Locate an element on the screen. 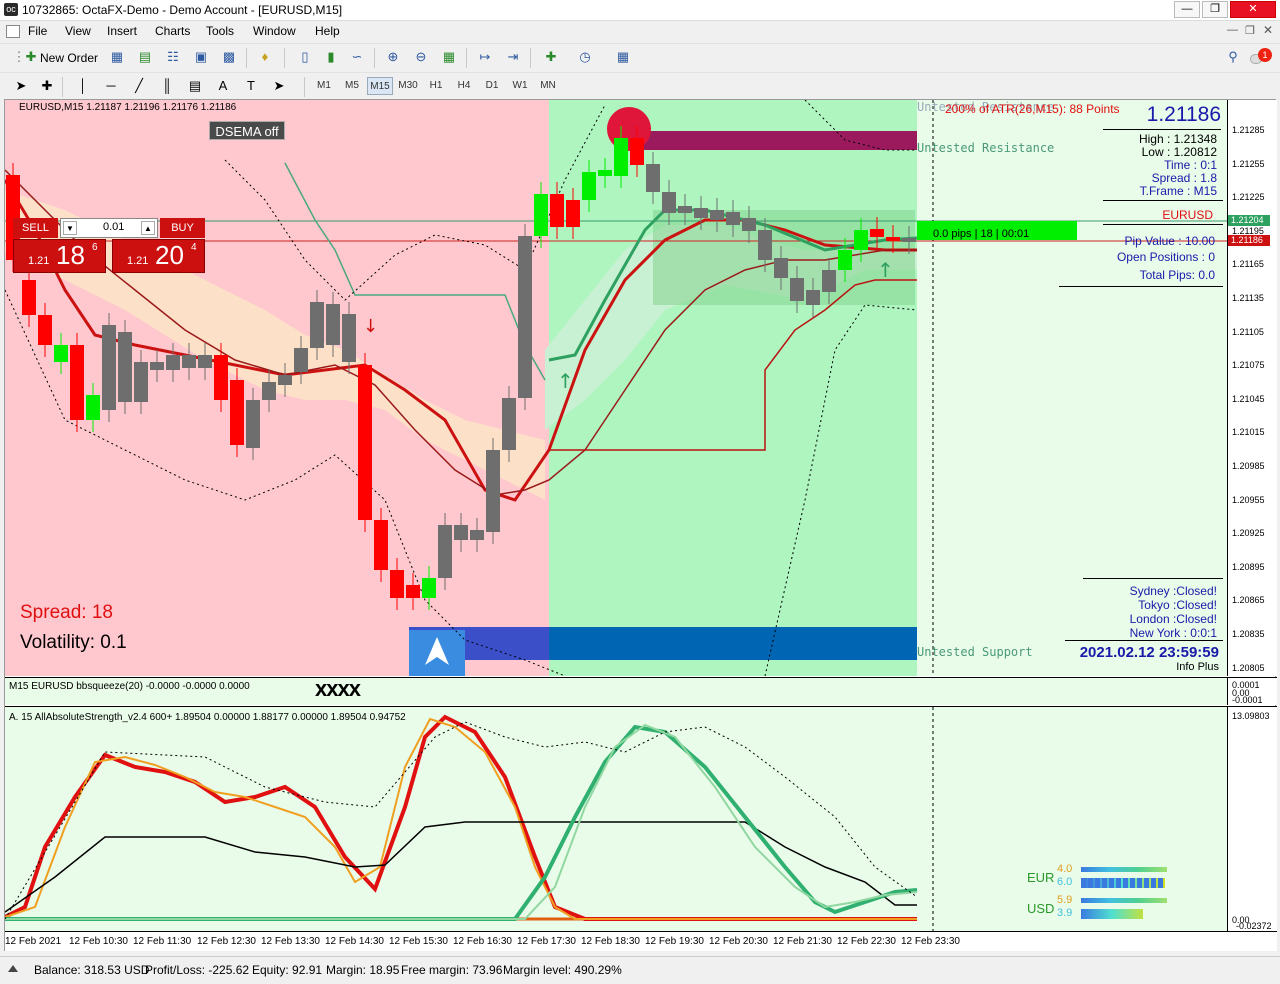  notifications-icon: 1 is located at coordinates (1261, 57).